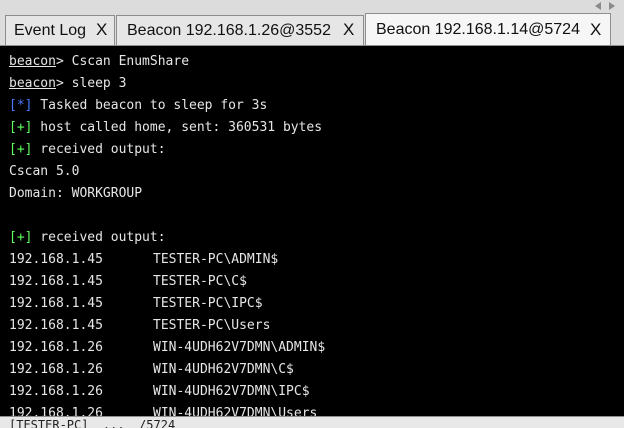 The width and height of the screenshot is (624, 428). What do you see at coordinates (478, 29) in the screenshot?
I see `tab-label: Beacon 192.168.1.14@5724` at bounding box center [478, 29].